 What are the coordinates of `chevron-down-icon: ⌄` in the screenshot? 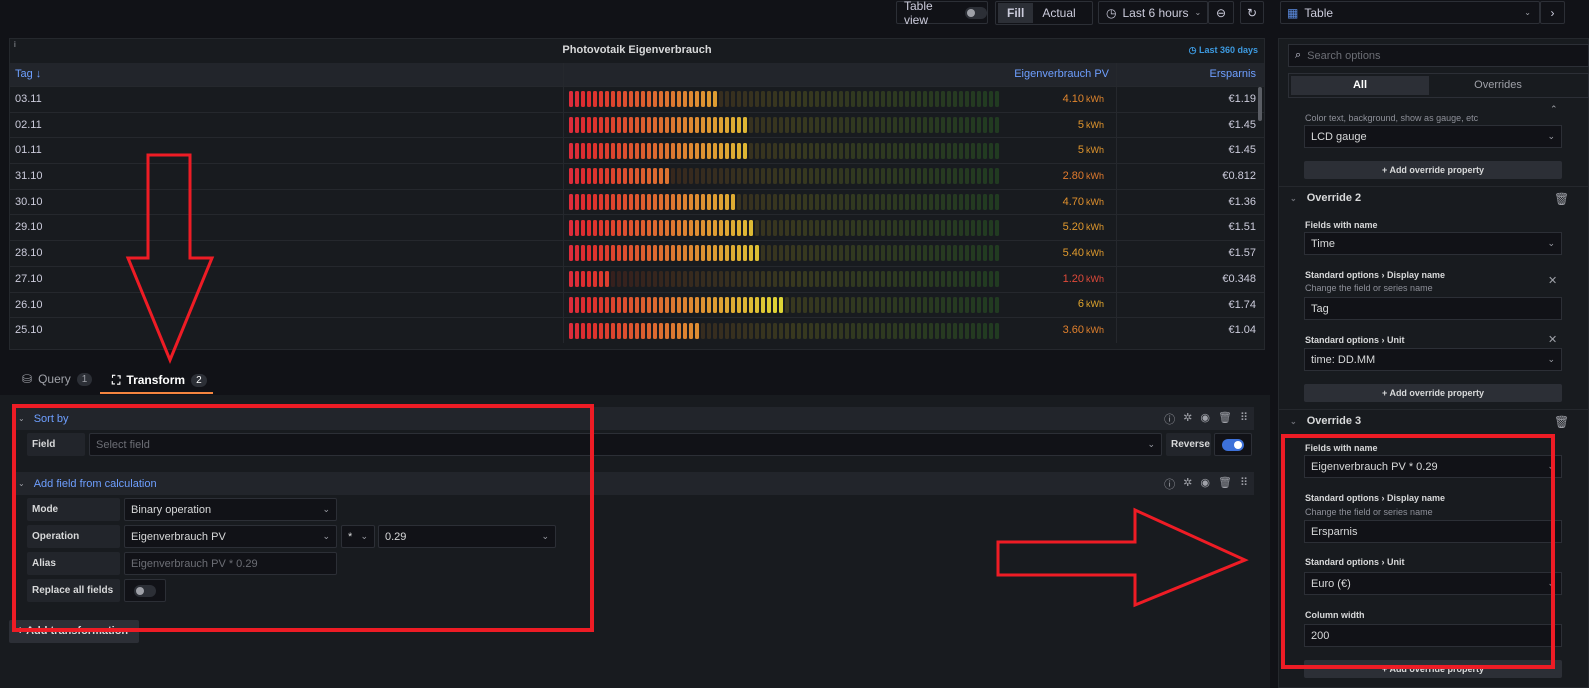 It's located at (21, 483).